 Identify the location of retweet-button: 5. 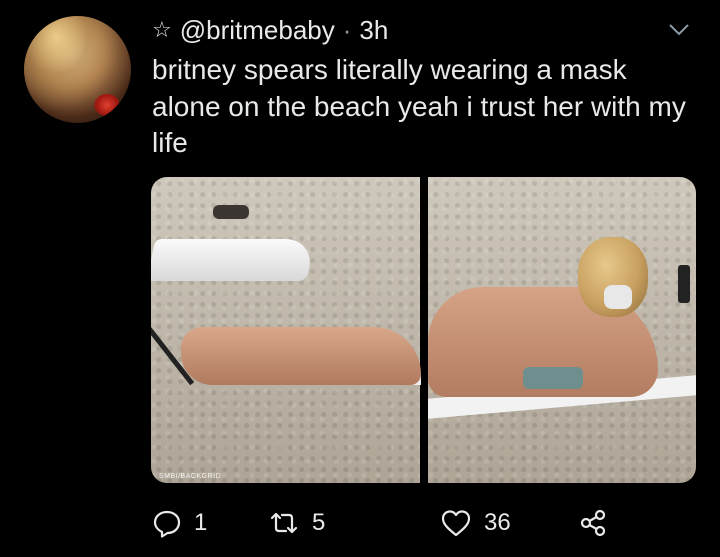
(296, 523).